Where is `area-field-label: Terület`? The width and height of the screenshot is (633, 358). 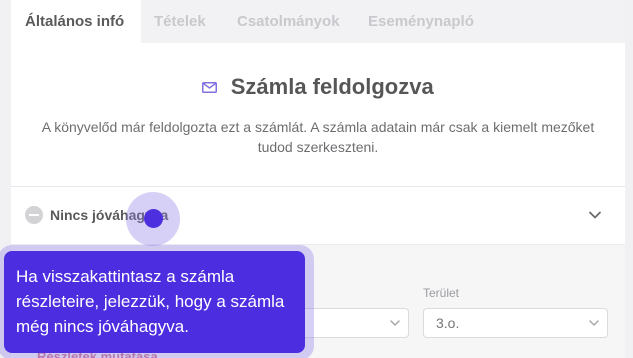 area-field-label: Terület is located at coordinates (441, 293).